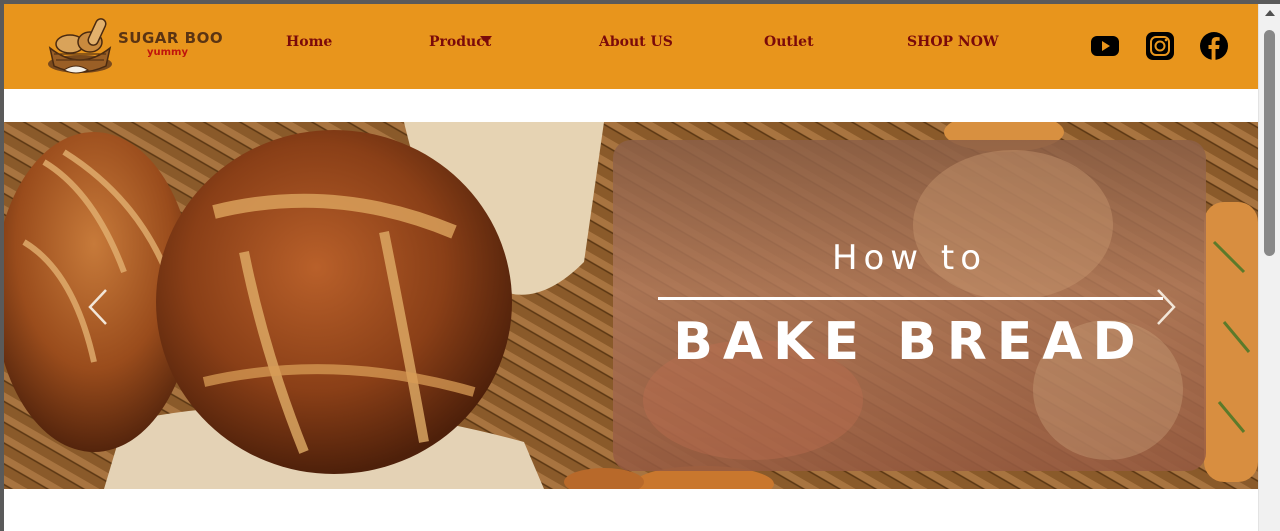 The width and height of the screenshot is (1280, 531). Describe the element at coordinates (486, 39) in the screenshot. I see `caret-down-icon` at that location.